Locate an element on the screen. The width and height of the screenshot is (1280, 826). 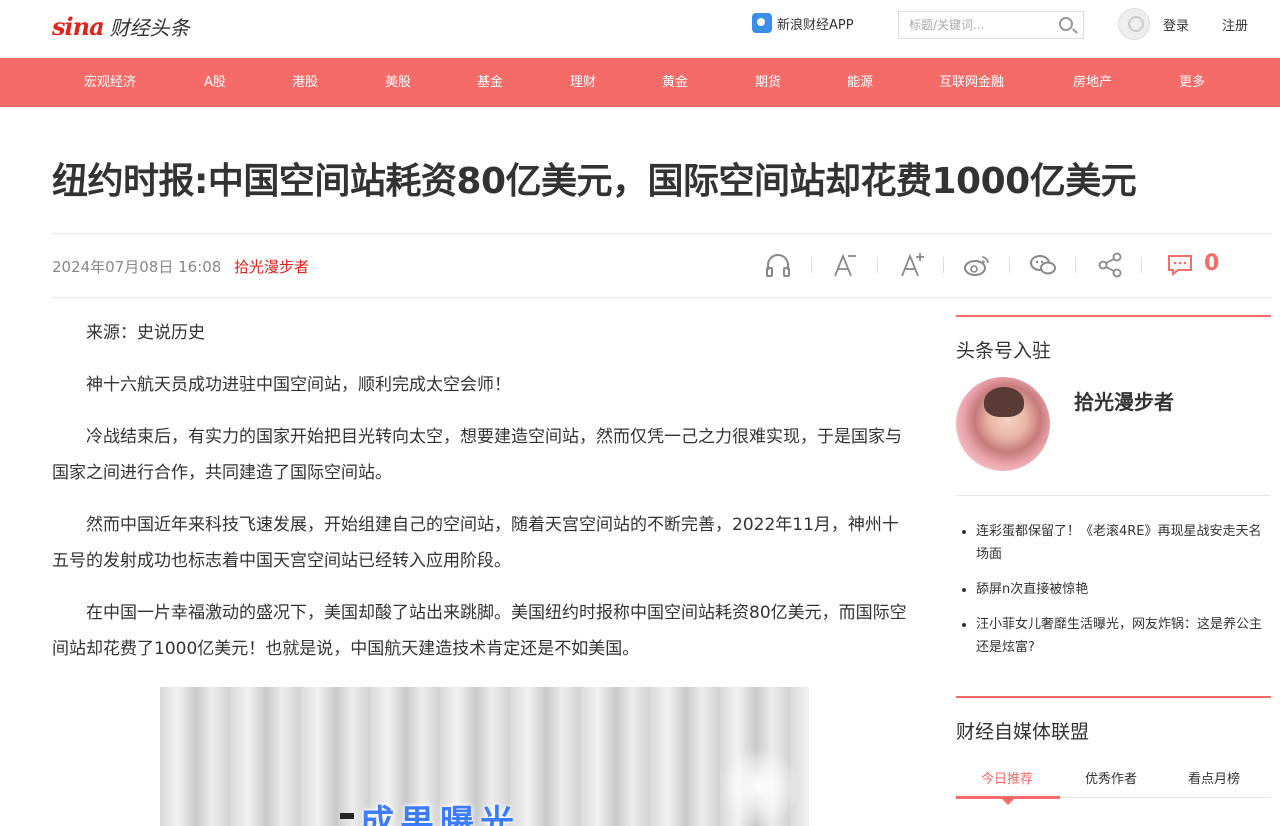
author-avatar is located at coordinates (1003, 424).